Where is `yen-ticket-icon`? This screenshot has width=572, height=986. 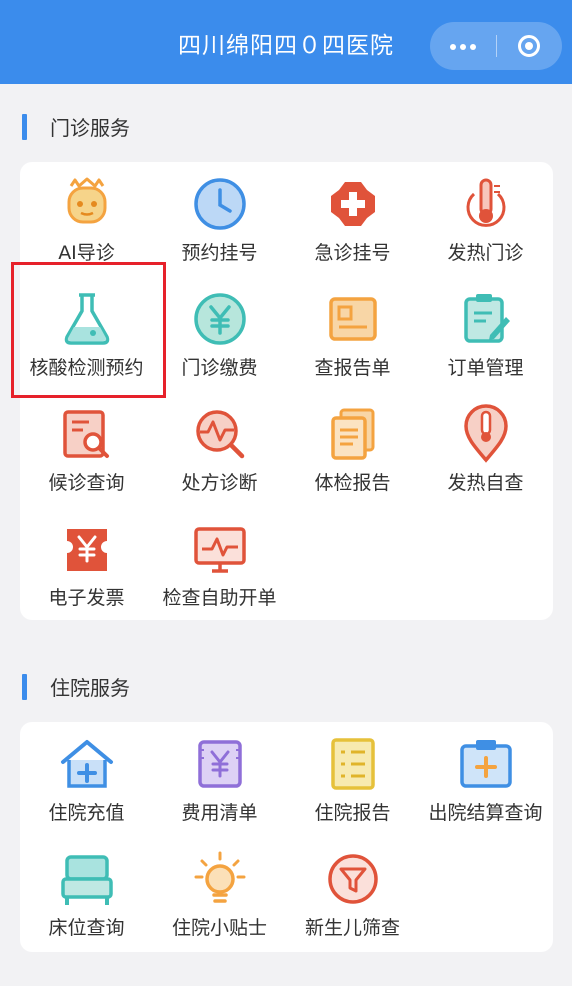 yen-ticket-icon is located at coordinates (87, 550).